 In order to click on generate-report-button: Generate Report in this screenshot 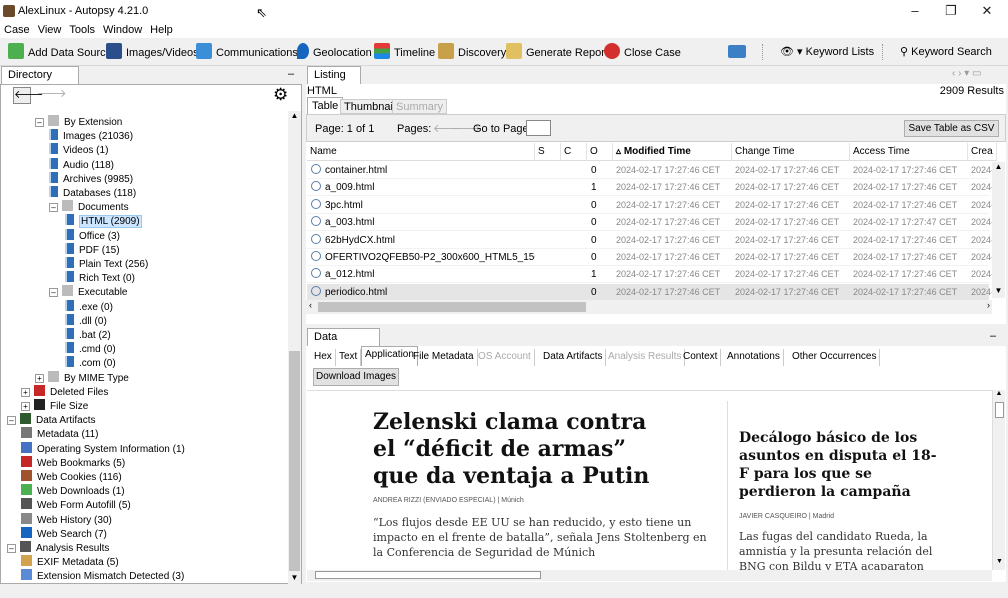, I will do `click(557, 52)`.